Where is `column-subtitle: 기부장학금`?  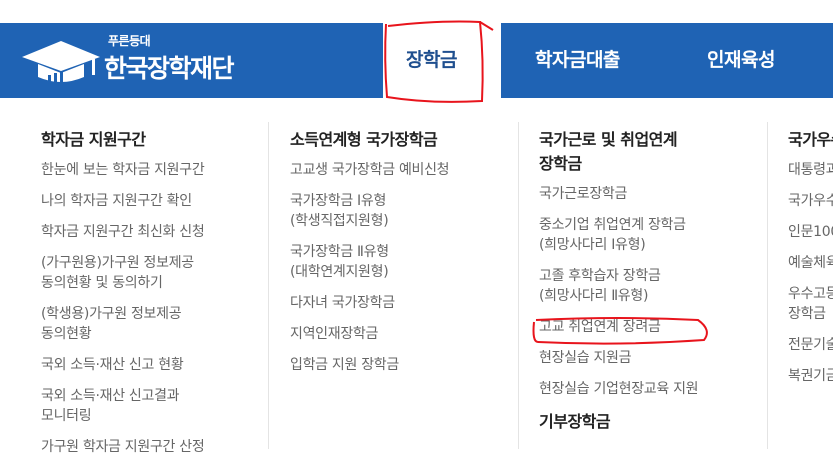 column-subtitle: 기부장학금 is located at coordinates (575, 421).